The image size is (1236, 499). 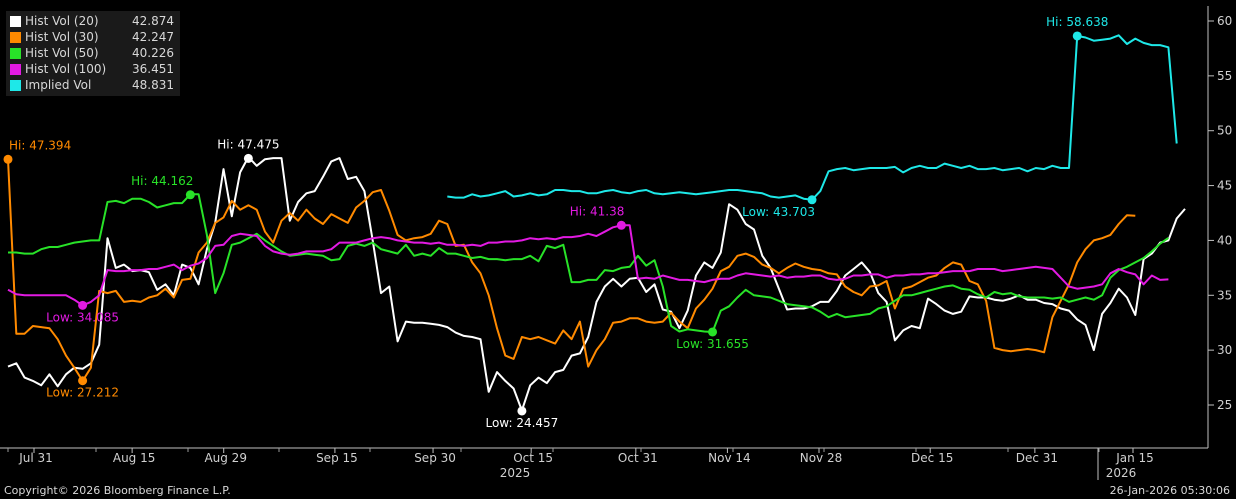 What do you see at coordinates (1224, 186) in the screenshot?
I see `y-tick-label: 45` at bounding box center [1224, 186].